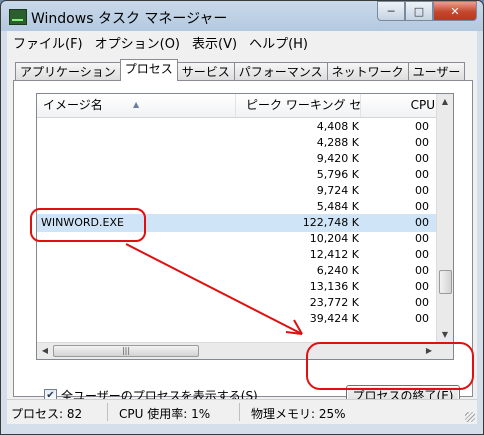 The height and width of the screenshot is (435, 484). What do you see at coordinates (444, 218) in the screenshot?
I see `vertical-scrollbar: ▲ ▼` at bounding box center [444, 218].